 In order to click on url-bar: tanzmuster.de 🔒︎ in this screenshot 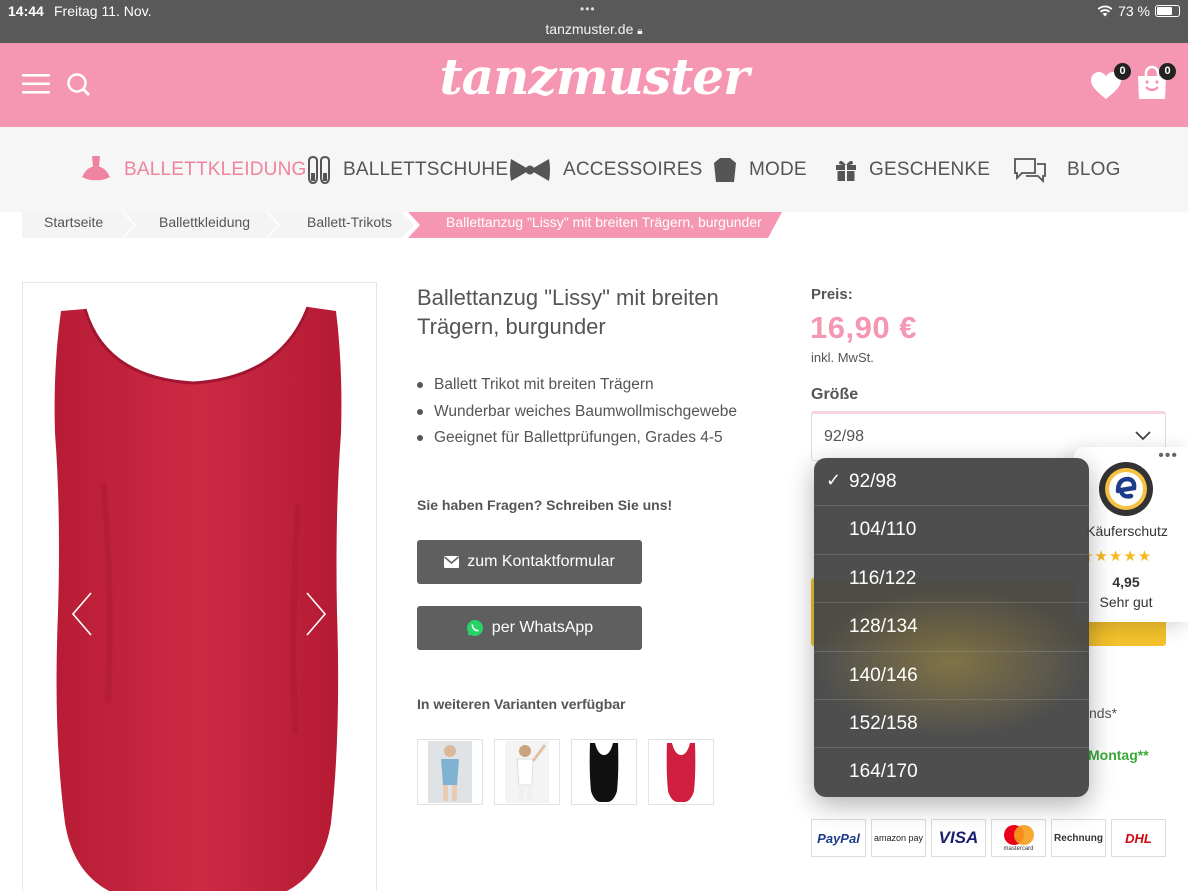, I will do `click(594, 29)`.